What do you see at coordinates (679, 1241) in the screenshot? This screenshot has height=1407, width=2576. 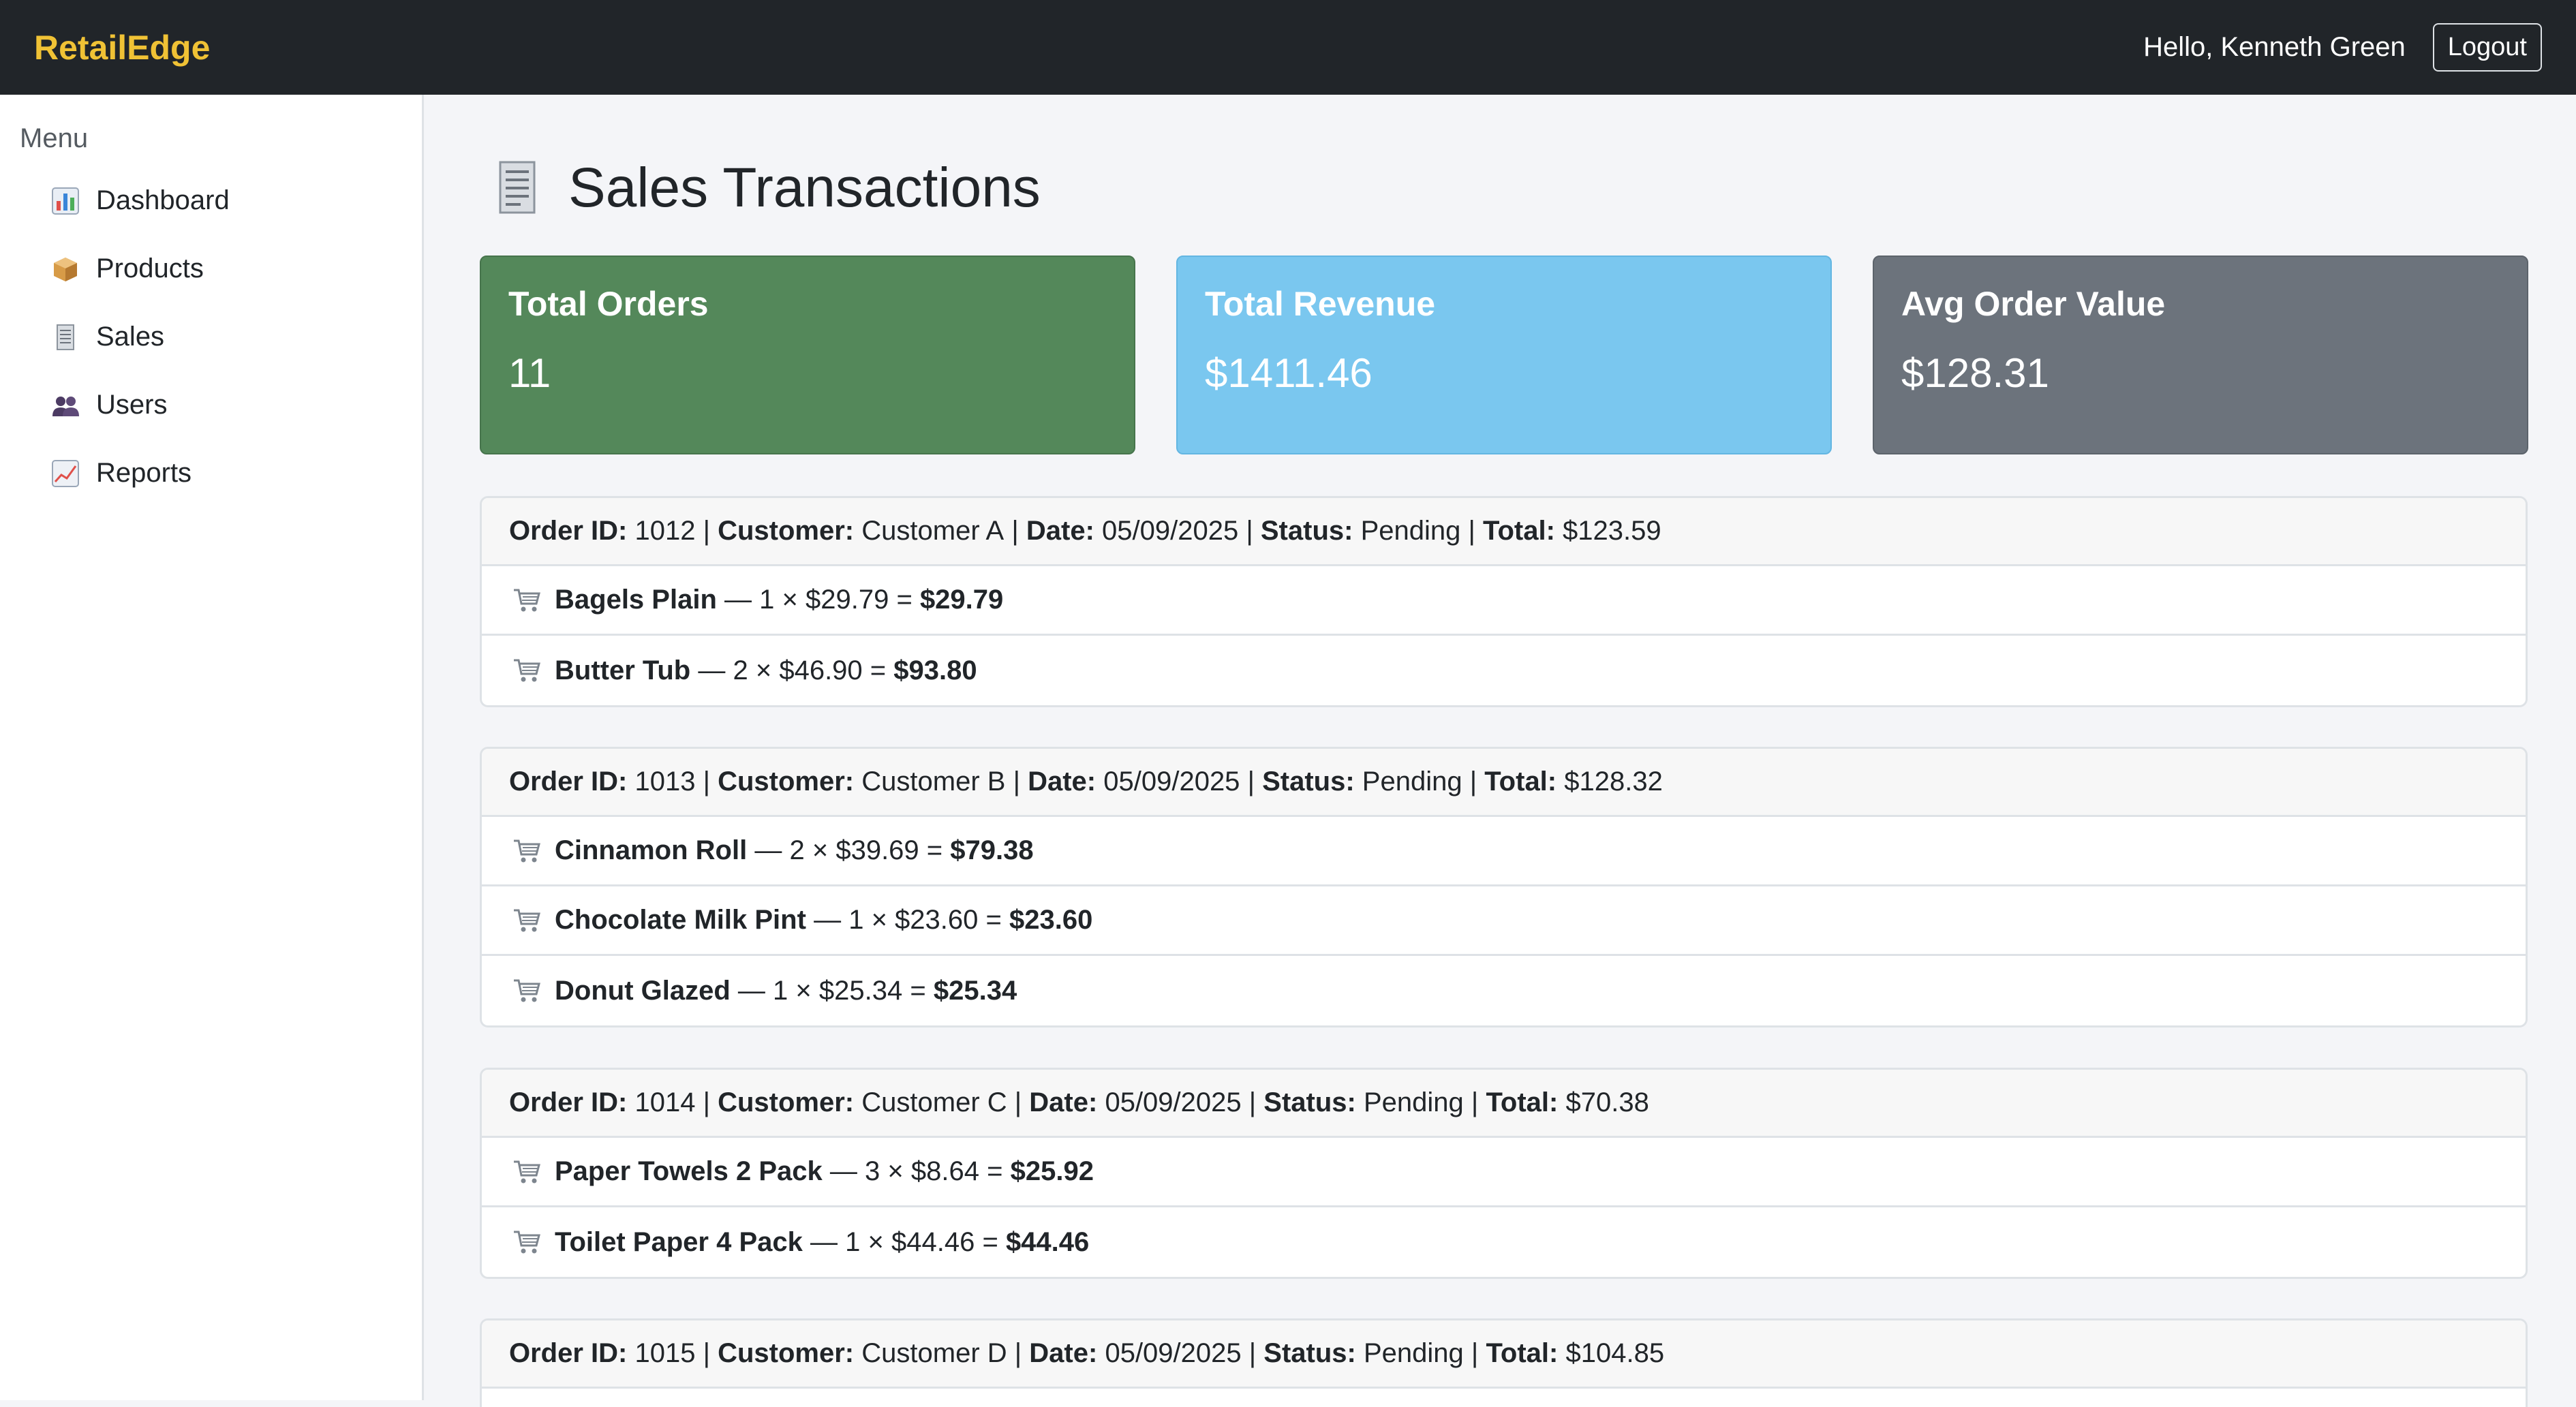 I see `item-name: Toilet Paper 4 Pack` at bounding box center [679, 1241].